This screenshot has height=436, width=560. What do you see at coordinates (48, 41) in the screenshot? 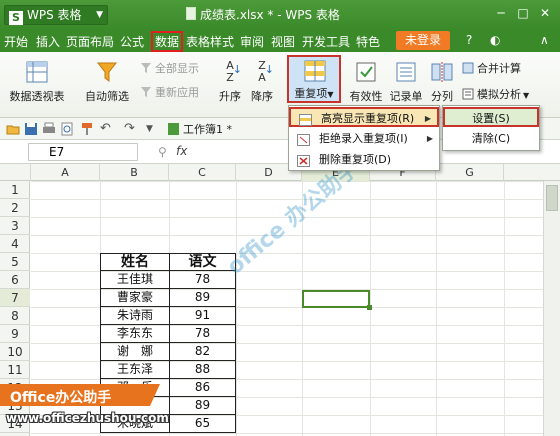
I see `menu-insert: 插入` at bounding box center [48, 41].